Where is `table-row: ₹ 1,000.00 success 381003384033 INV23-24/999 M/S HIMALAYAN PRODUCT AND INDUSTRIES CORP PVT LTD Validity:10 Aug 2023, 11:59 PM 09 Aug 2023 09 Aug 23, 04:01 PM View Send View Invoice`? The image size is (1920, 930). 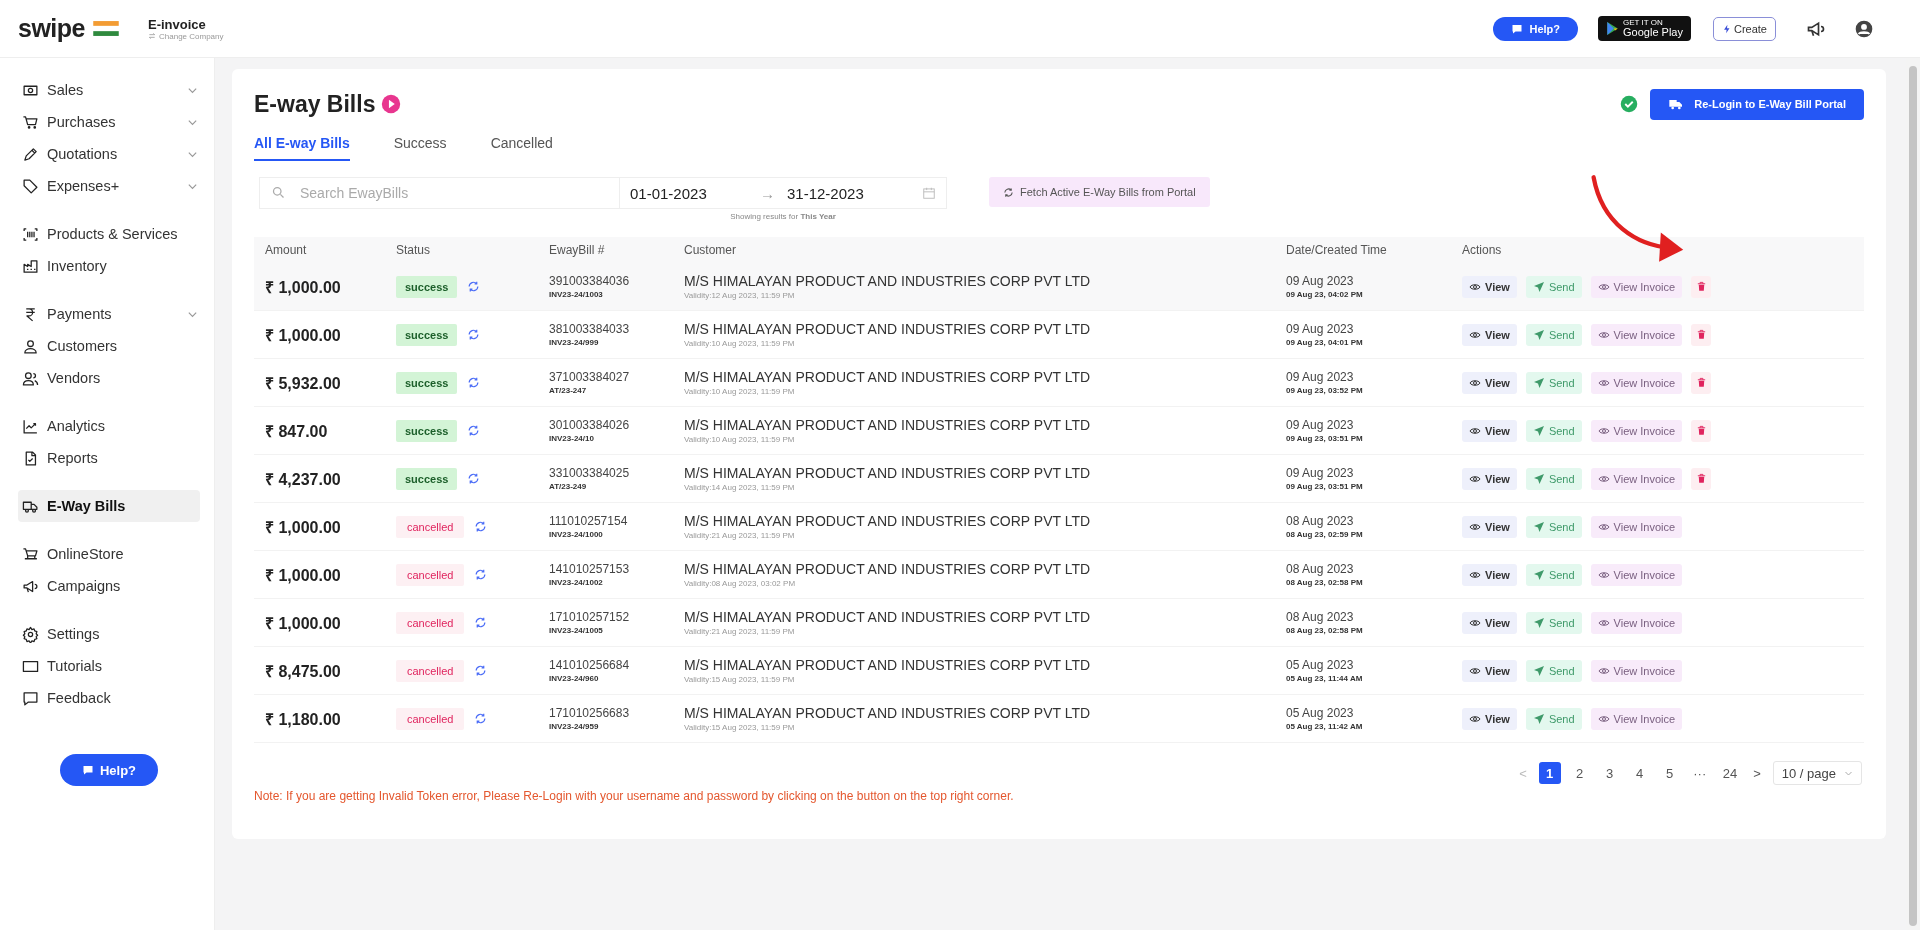 table-row: ₹ 1,000.00 success 381003384033 INV23-24/999 M/S HIMALAYAN PRODUCT AND INDUSTRIES CORP PVT LTD Validity:10 Aug 2023, 11:59 PM 09 Aug 2023 09 Aug 23, 04:01 PM View Send View Invoice is located at coordinates (1059, 335).